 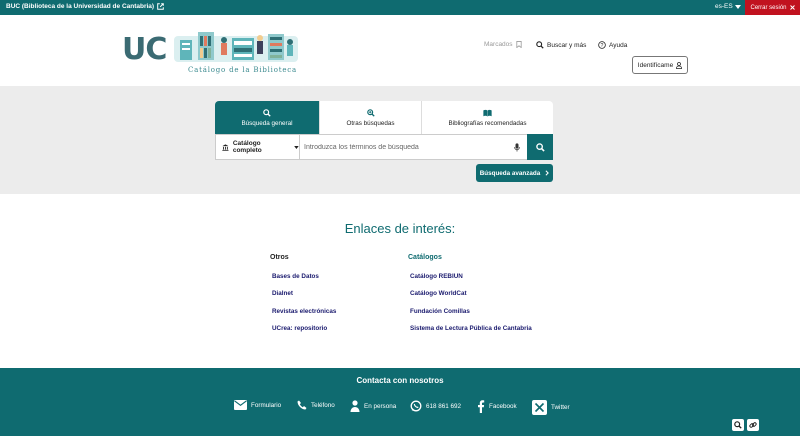 What do you see at coordinates (655, 65) in the screenshot?
I see `identify-label: Identifícame` at bounding box center [655, 65].